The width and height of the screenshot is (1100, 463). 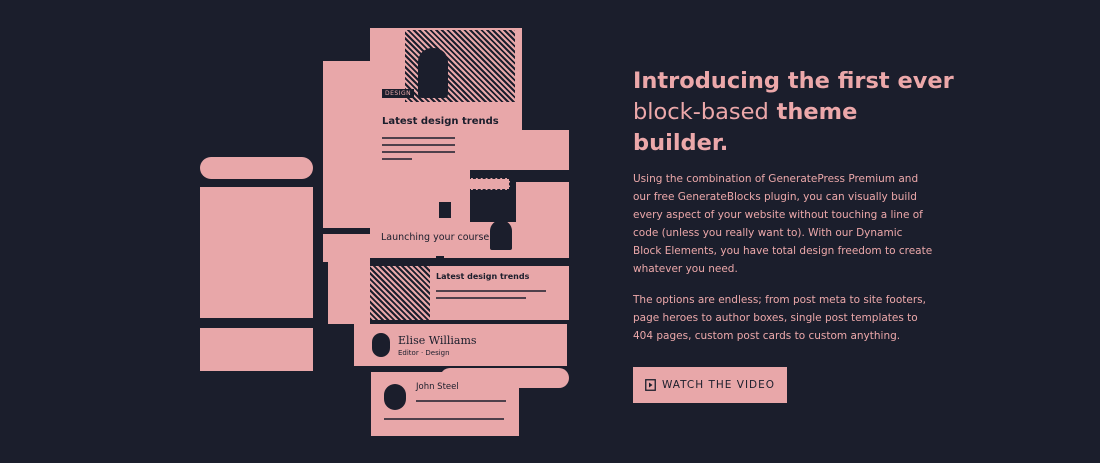 What do you see at coordinates (256, 349) in the screenshot?
I see `wireframe-footer-block` at bounding box center [256, 349].